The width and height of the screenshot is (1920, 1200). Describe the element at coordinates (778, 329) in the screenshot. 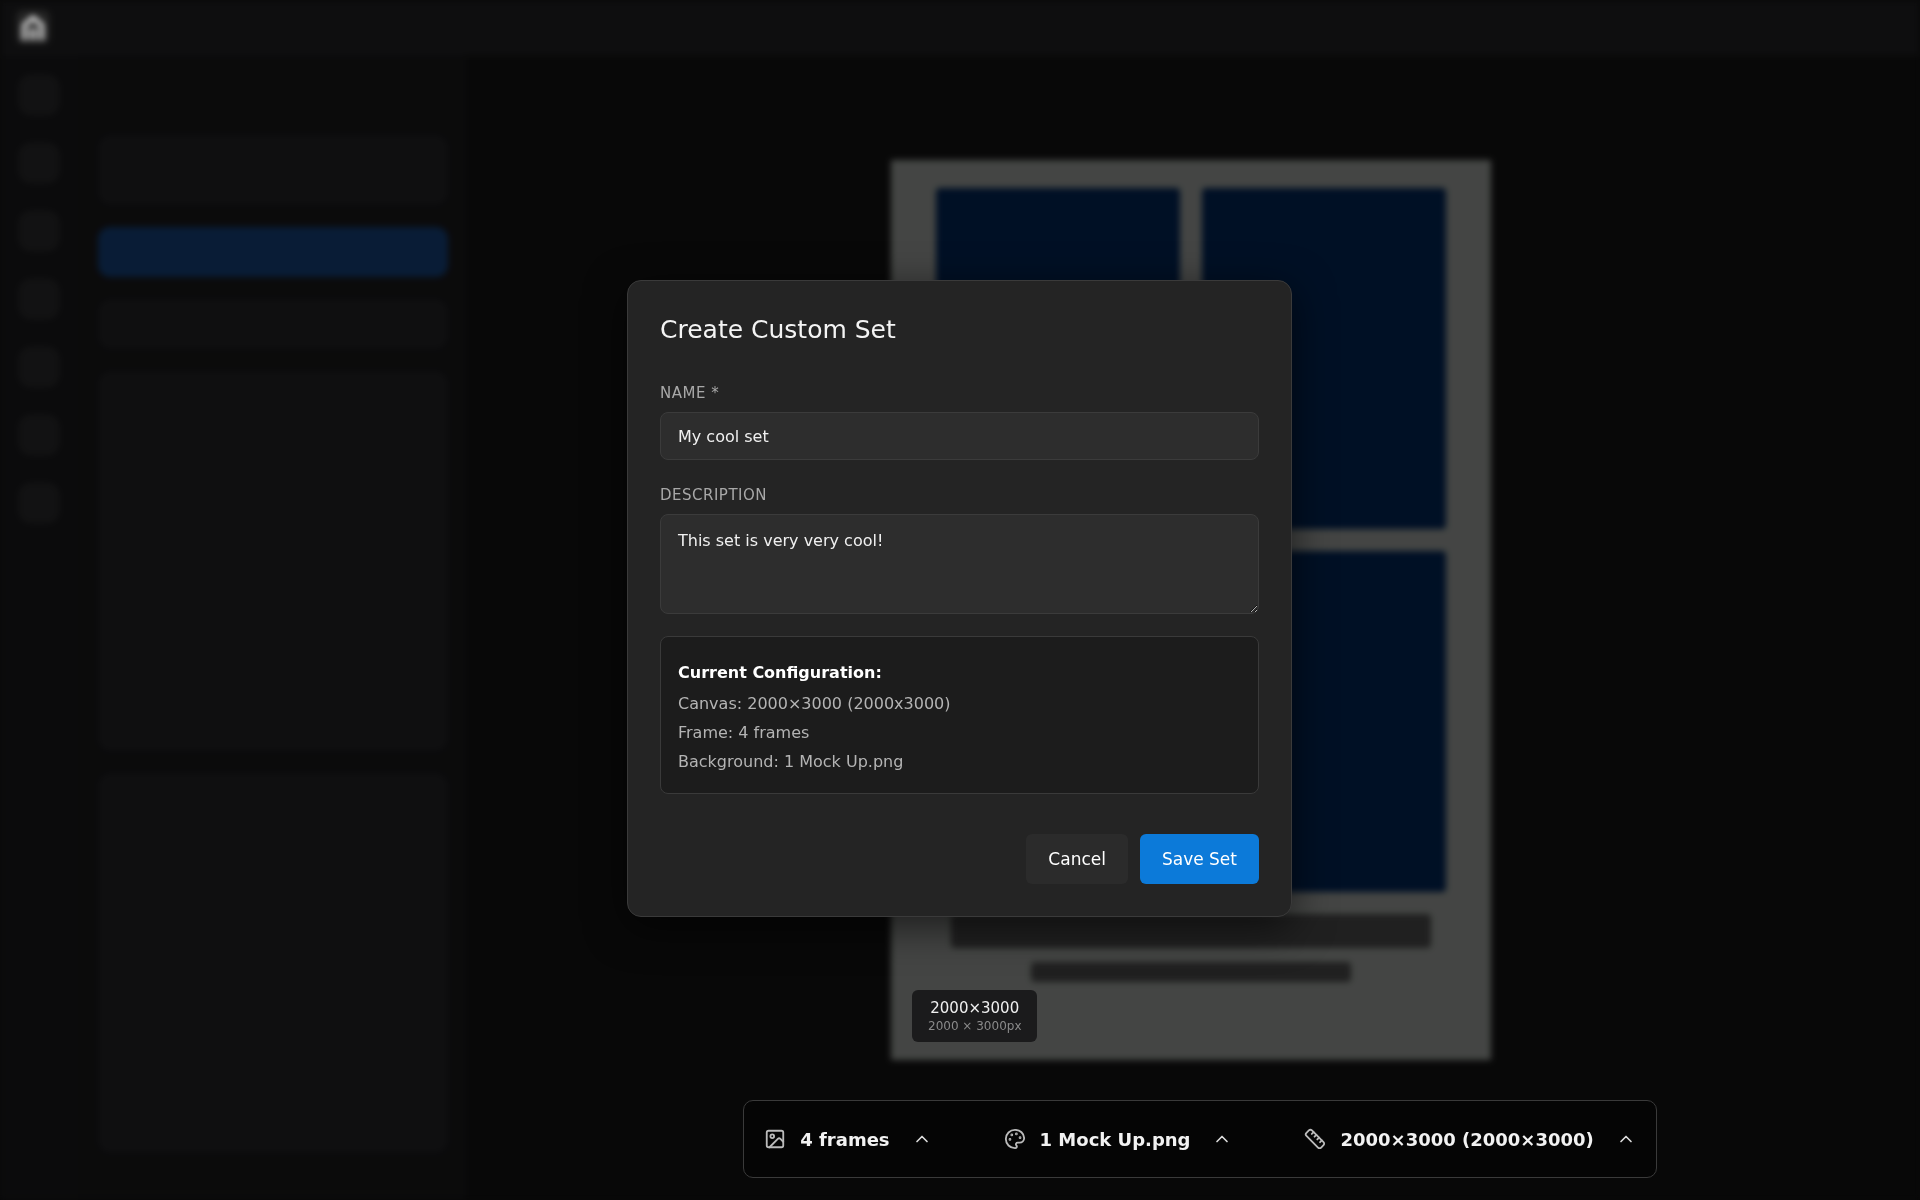

I see `dialog-title: Create Custom Set` at that location.